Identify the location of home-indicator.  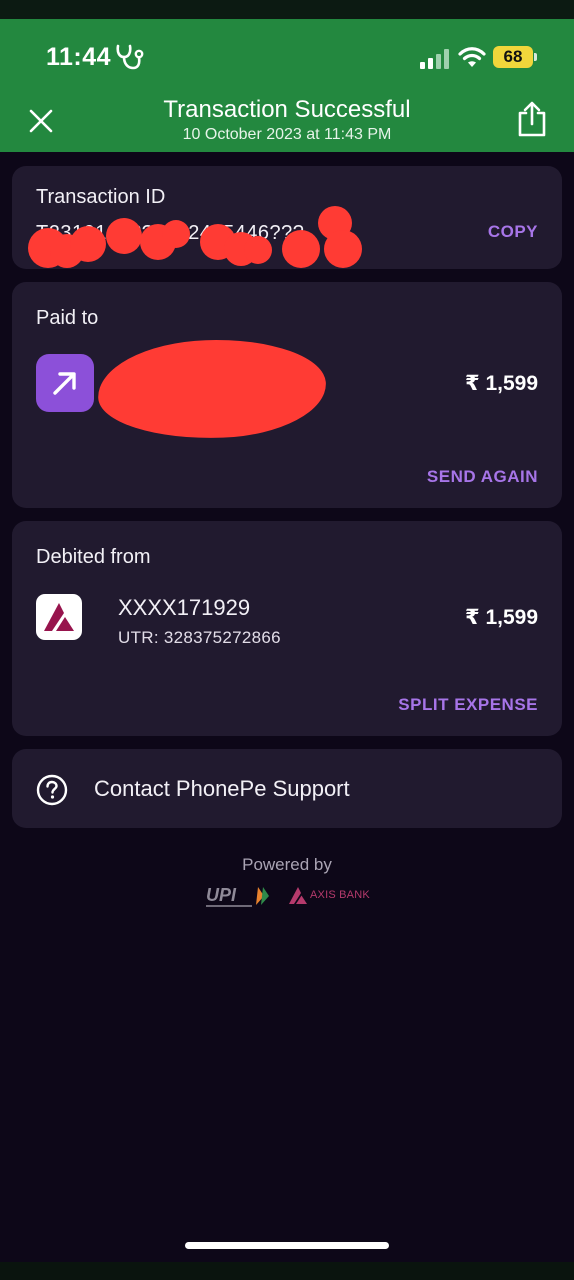
(287, 1245).